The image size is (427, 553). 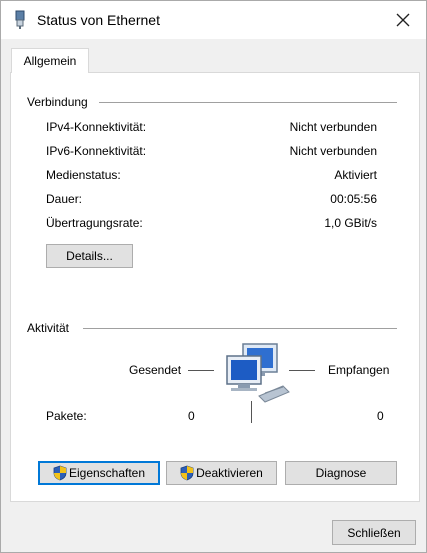 What do you see at coordinates (333, 127) in the screenshot?
I see `ipv4-value: Nicht verbunden` at bounding box center [333, 127].